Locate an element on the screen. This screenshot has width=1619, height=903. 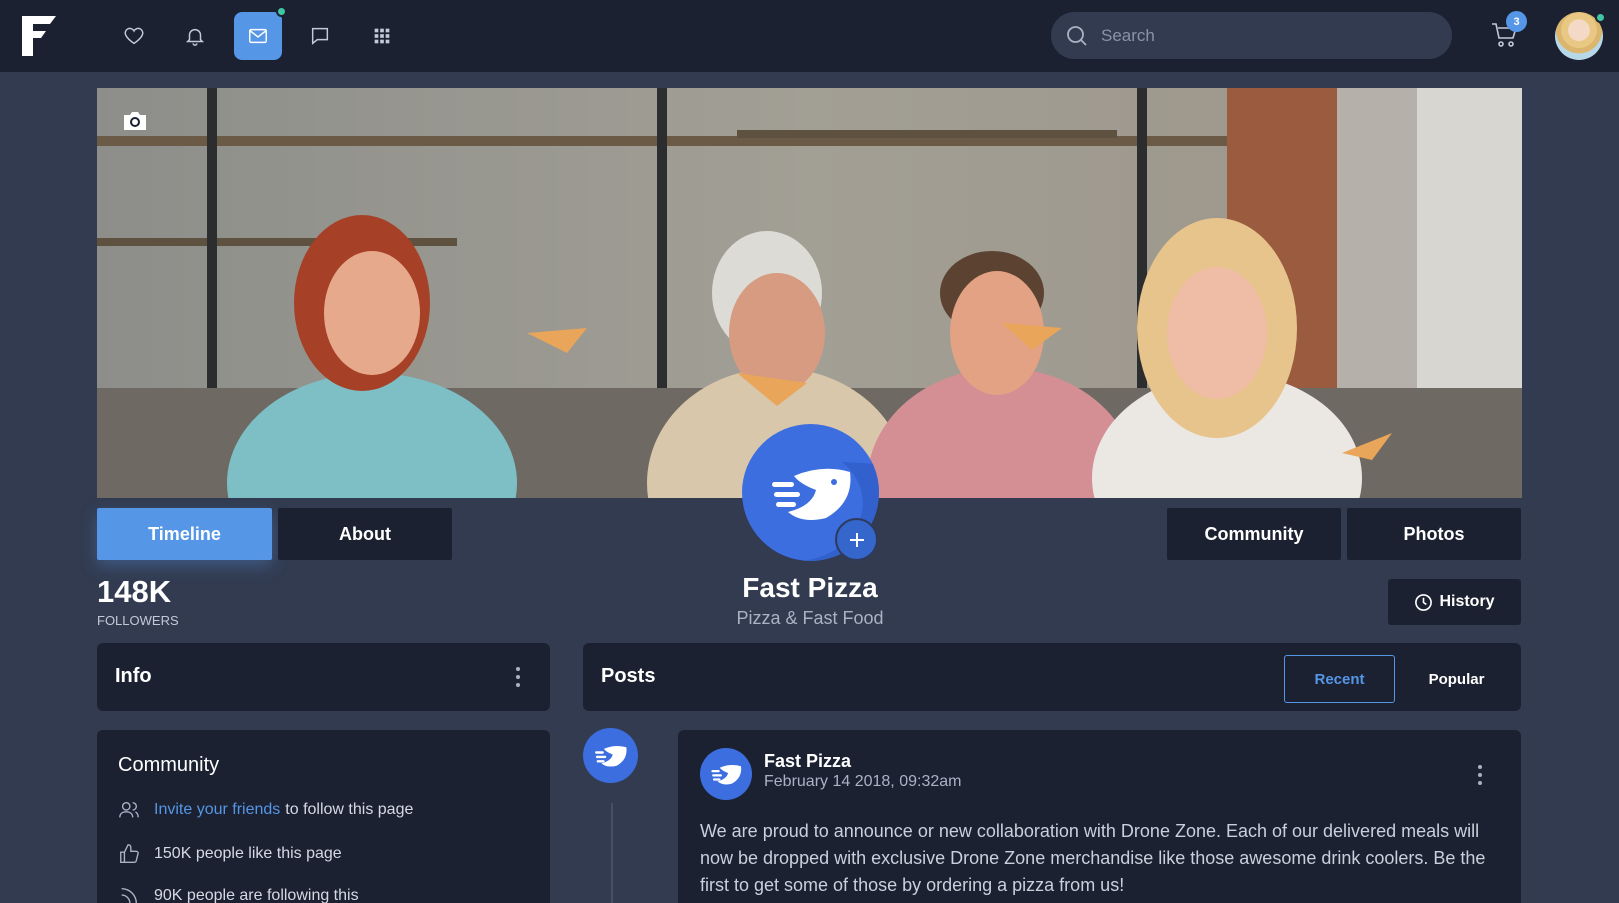
following-text: 90K people are following this is located at coordinates (256, 895).